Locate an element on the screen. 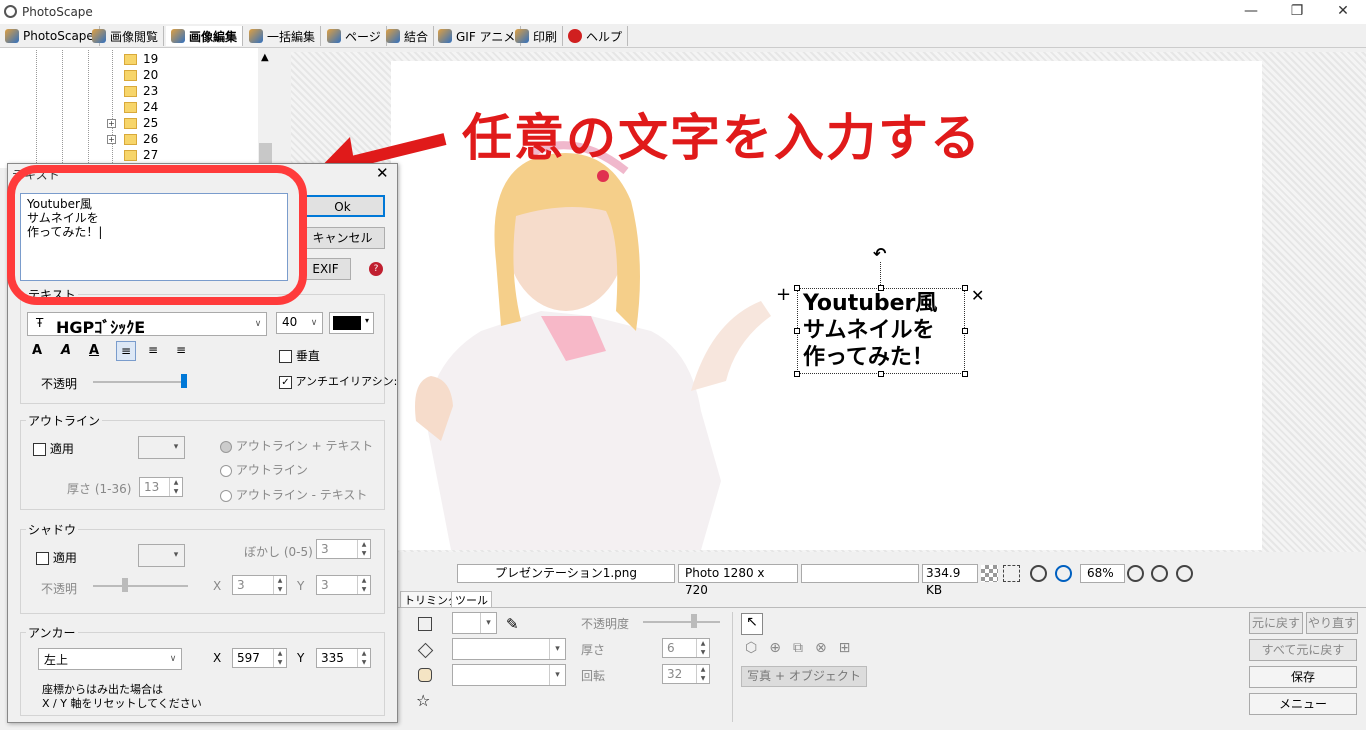 The image size is (1366, 730). close-window-button: ✕ is located at coordinates (1343, 12).